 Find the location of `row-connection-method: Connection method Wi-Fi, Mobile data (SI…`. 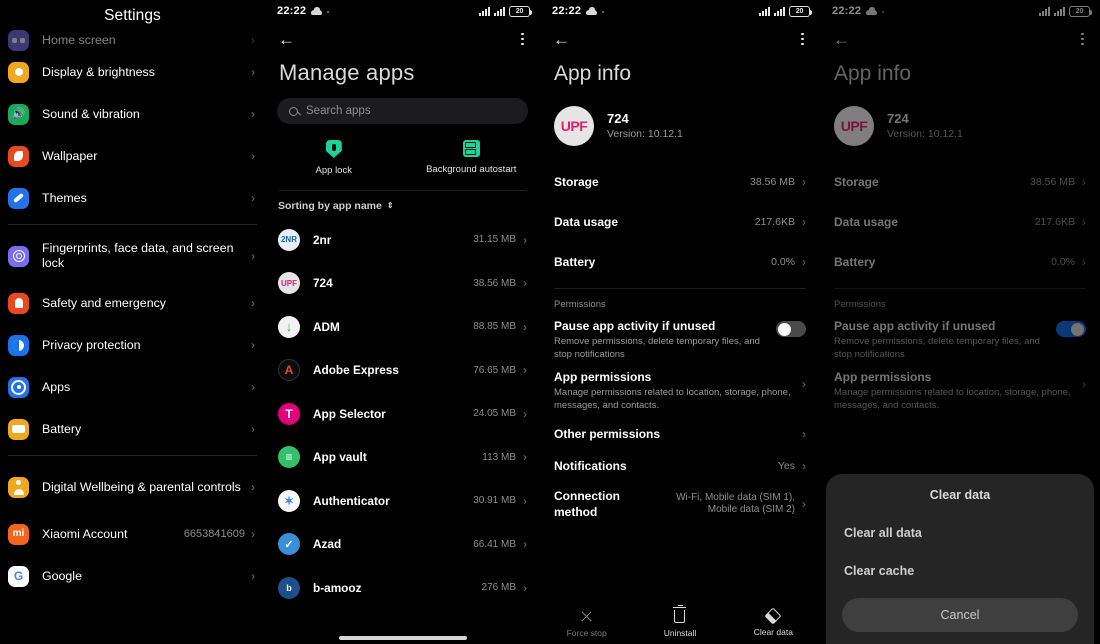

row-connection-method: Connection method Wi-Fi, Mobile data (SI… is located at coordinates (680, 497).